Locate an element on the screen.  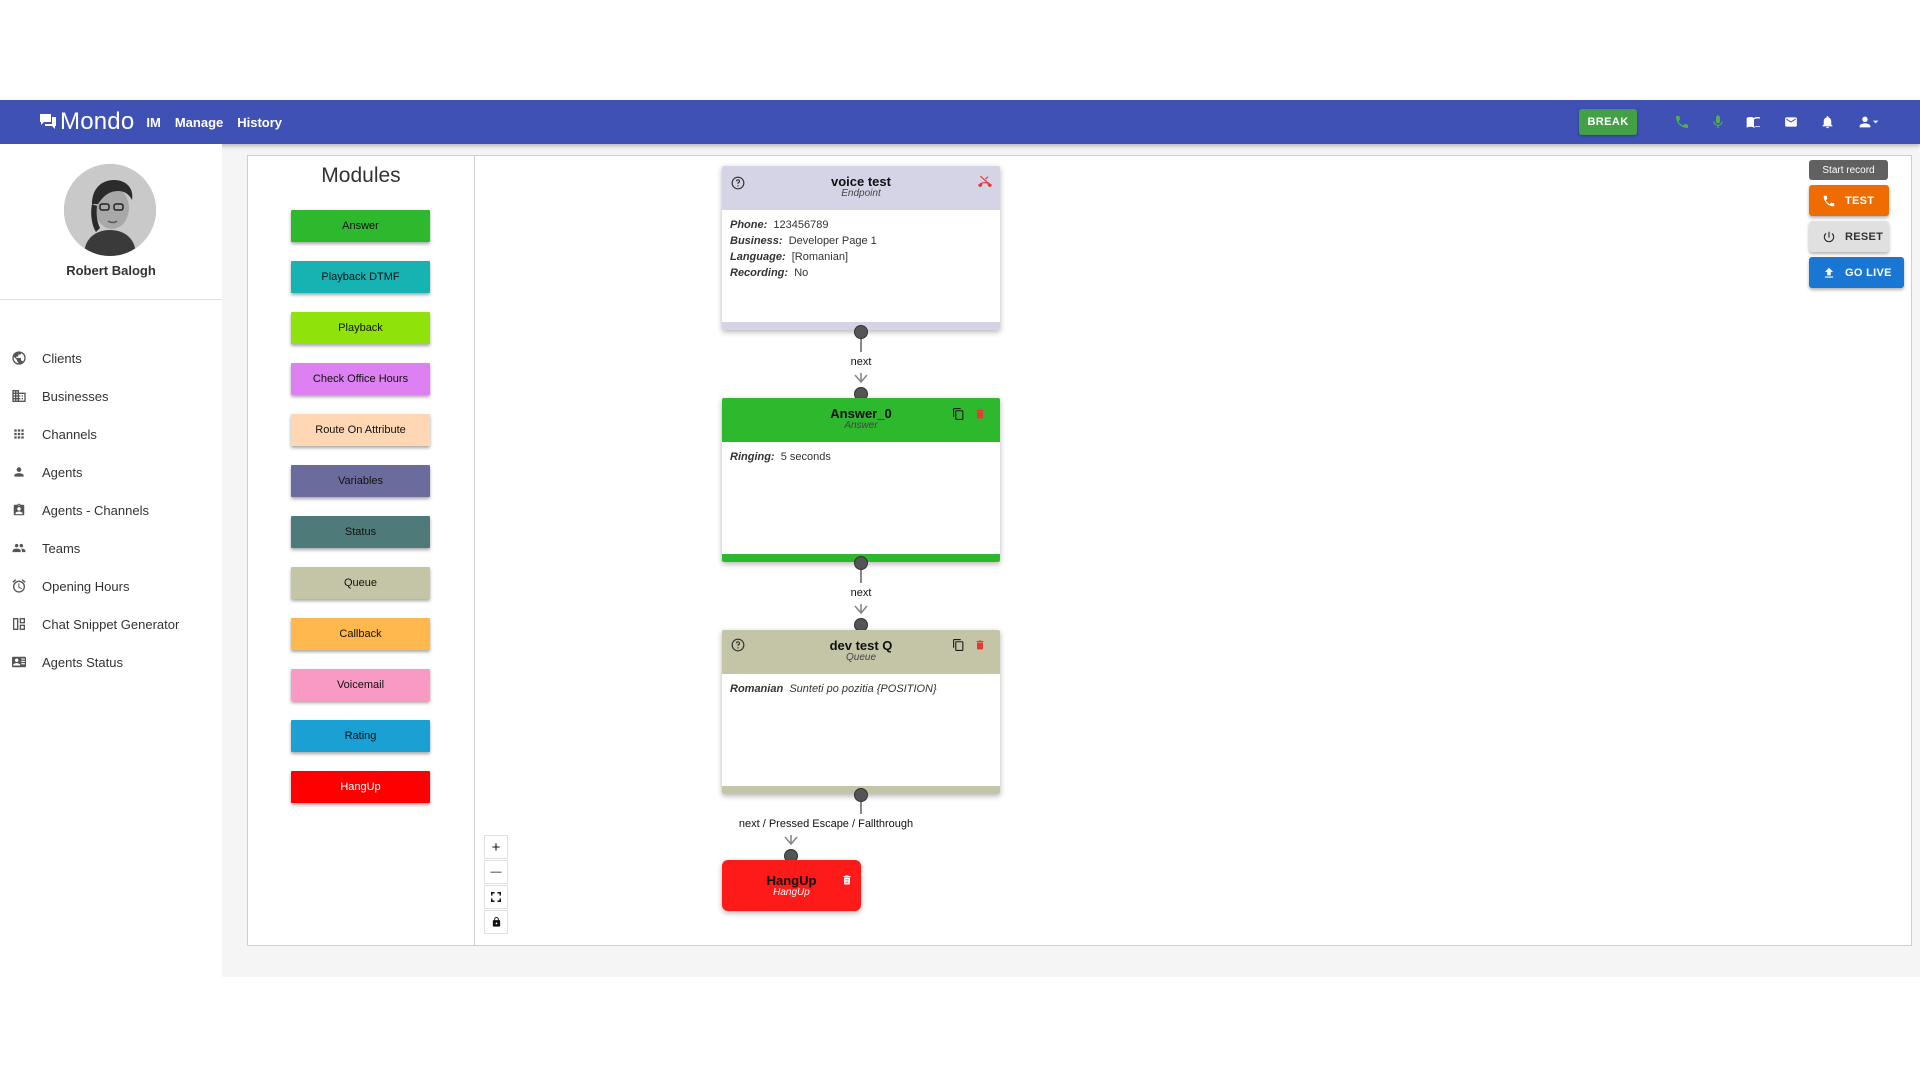
nav-im: IM is located at coordinates (153, 122).